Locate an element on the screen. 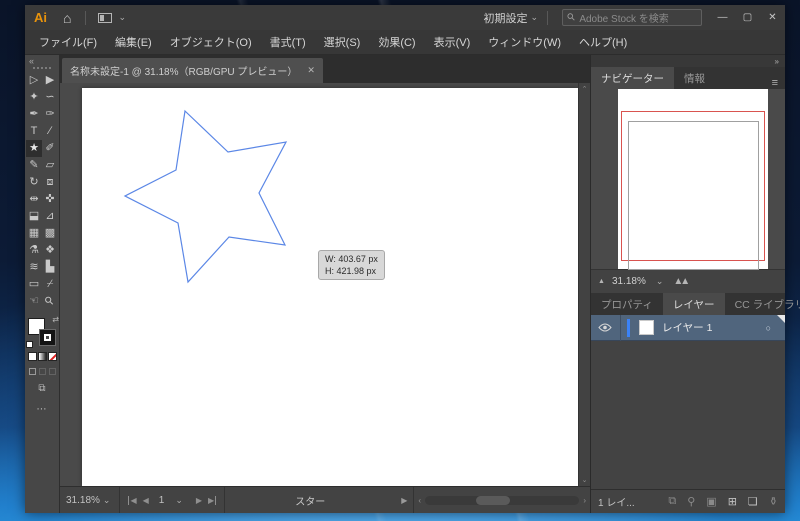 The image size is (800, 521). layers-empty-area is located at coordinates (688, 415).